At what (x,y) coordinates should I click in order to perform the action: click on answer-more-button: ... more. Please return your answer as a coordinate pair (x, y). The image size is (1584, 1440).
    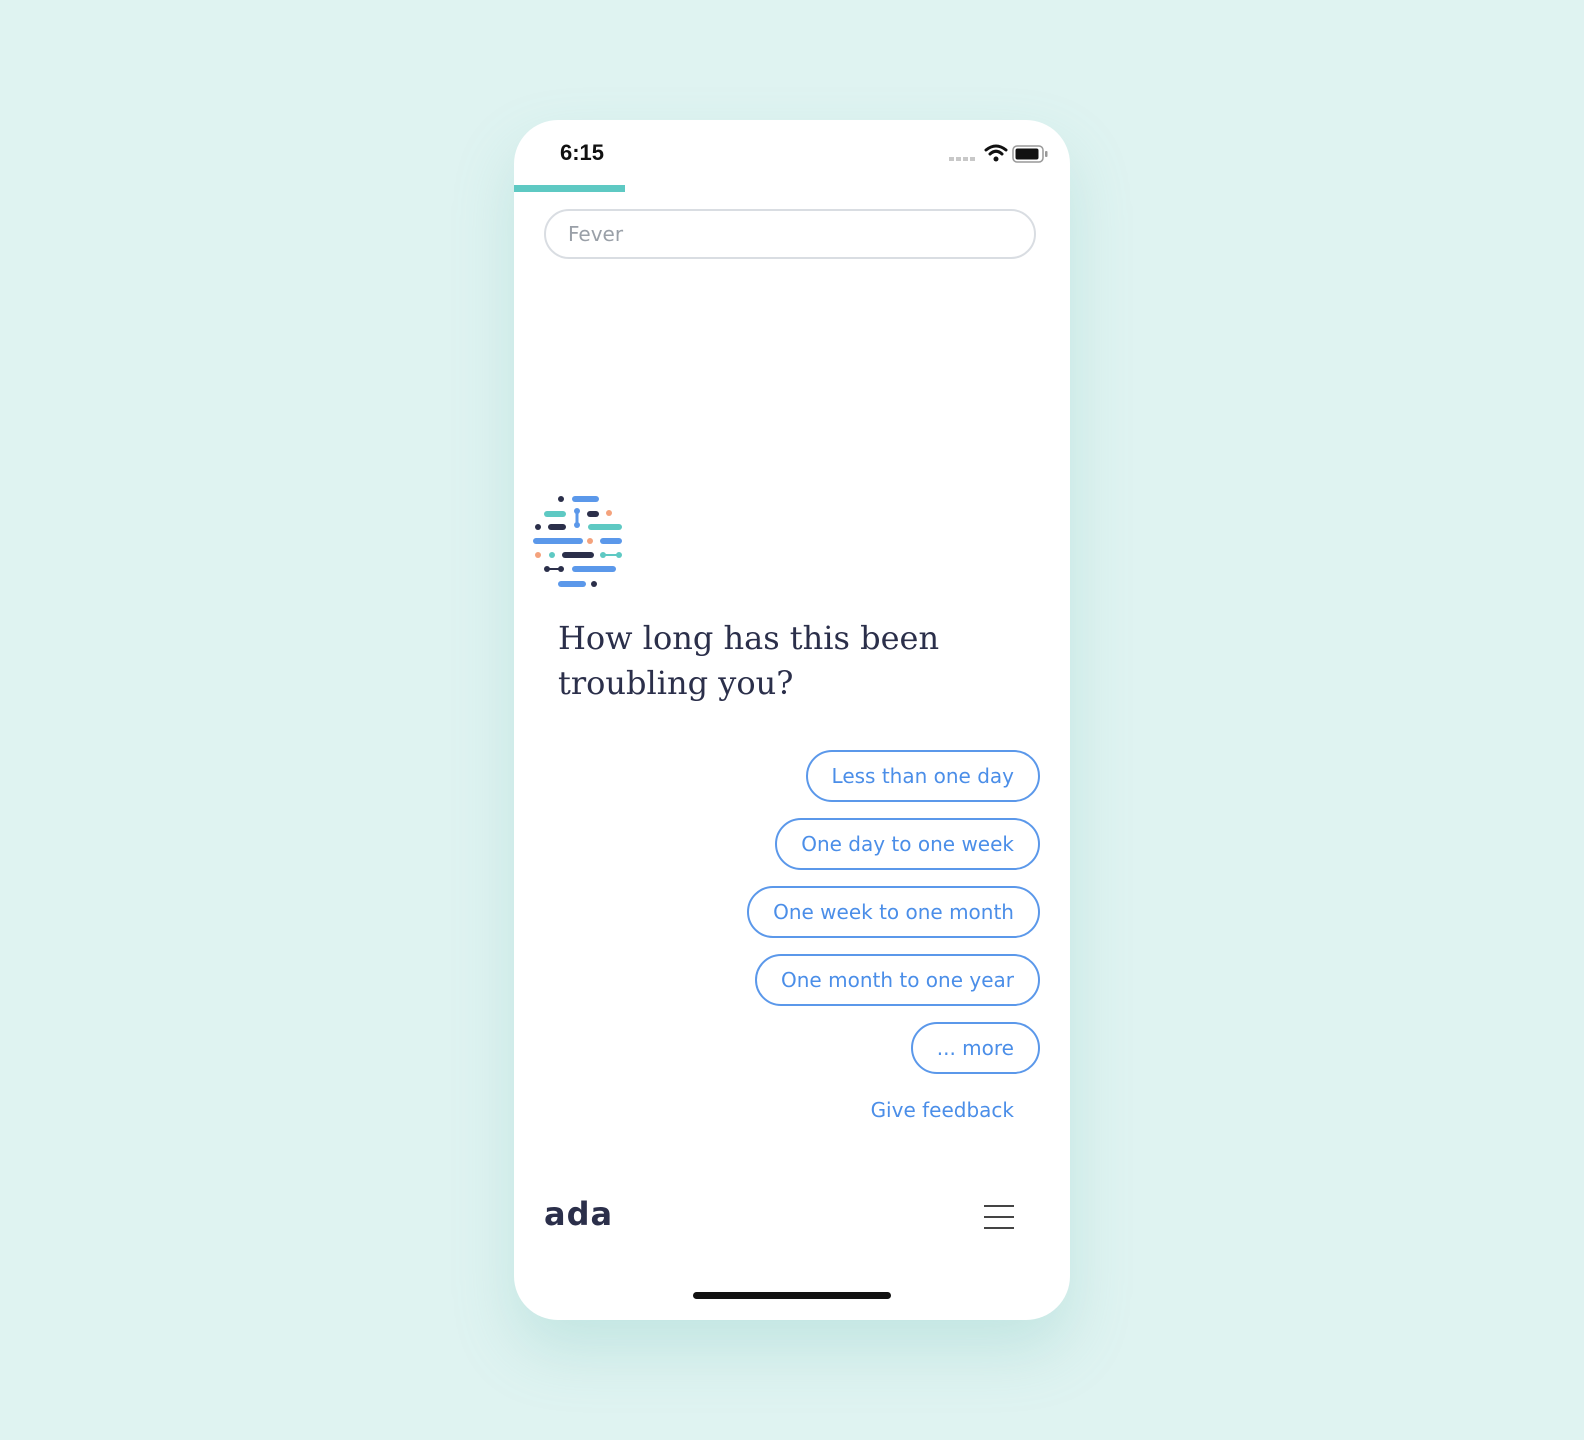
    Looking at the image, I should click on (975, 1048).